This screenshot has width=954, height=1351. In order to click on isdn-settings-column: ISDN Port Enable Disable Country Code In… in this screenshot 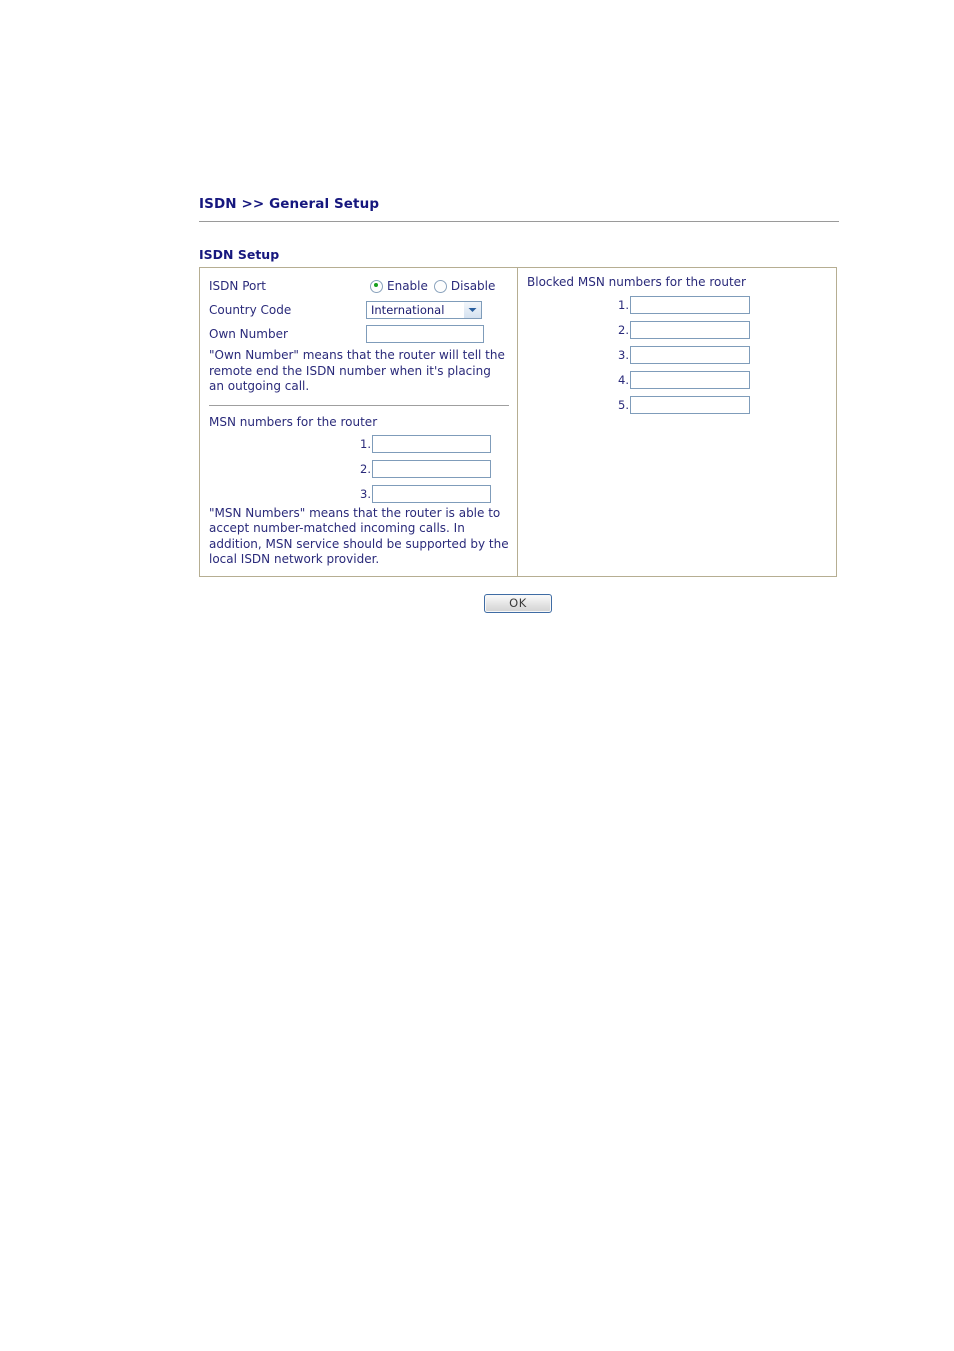, I will do `click(359, 422)`.